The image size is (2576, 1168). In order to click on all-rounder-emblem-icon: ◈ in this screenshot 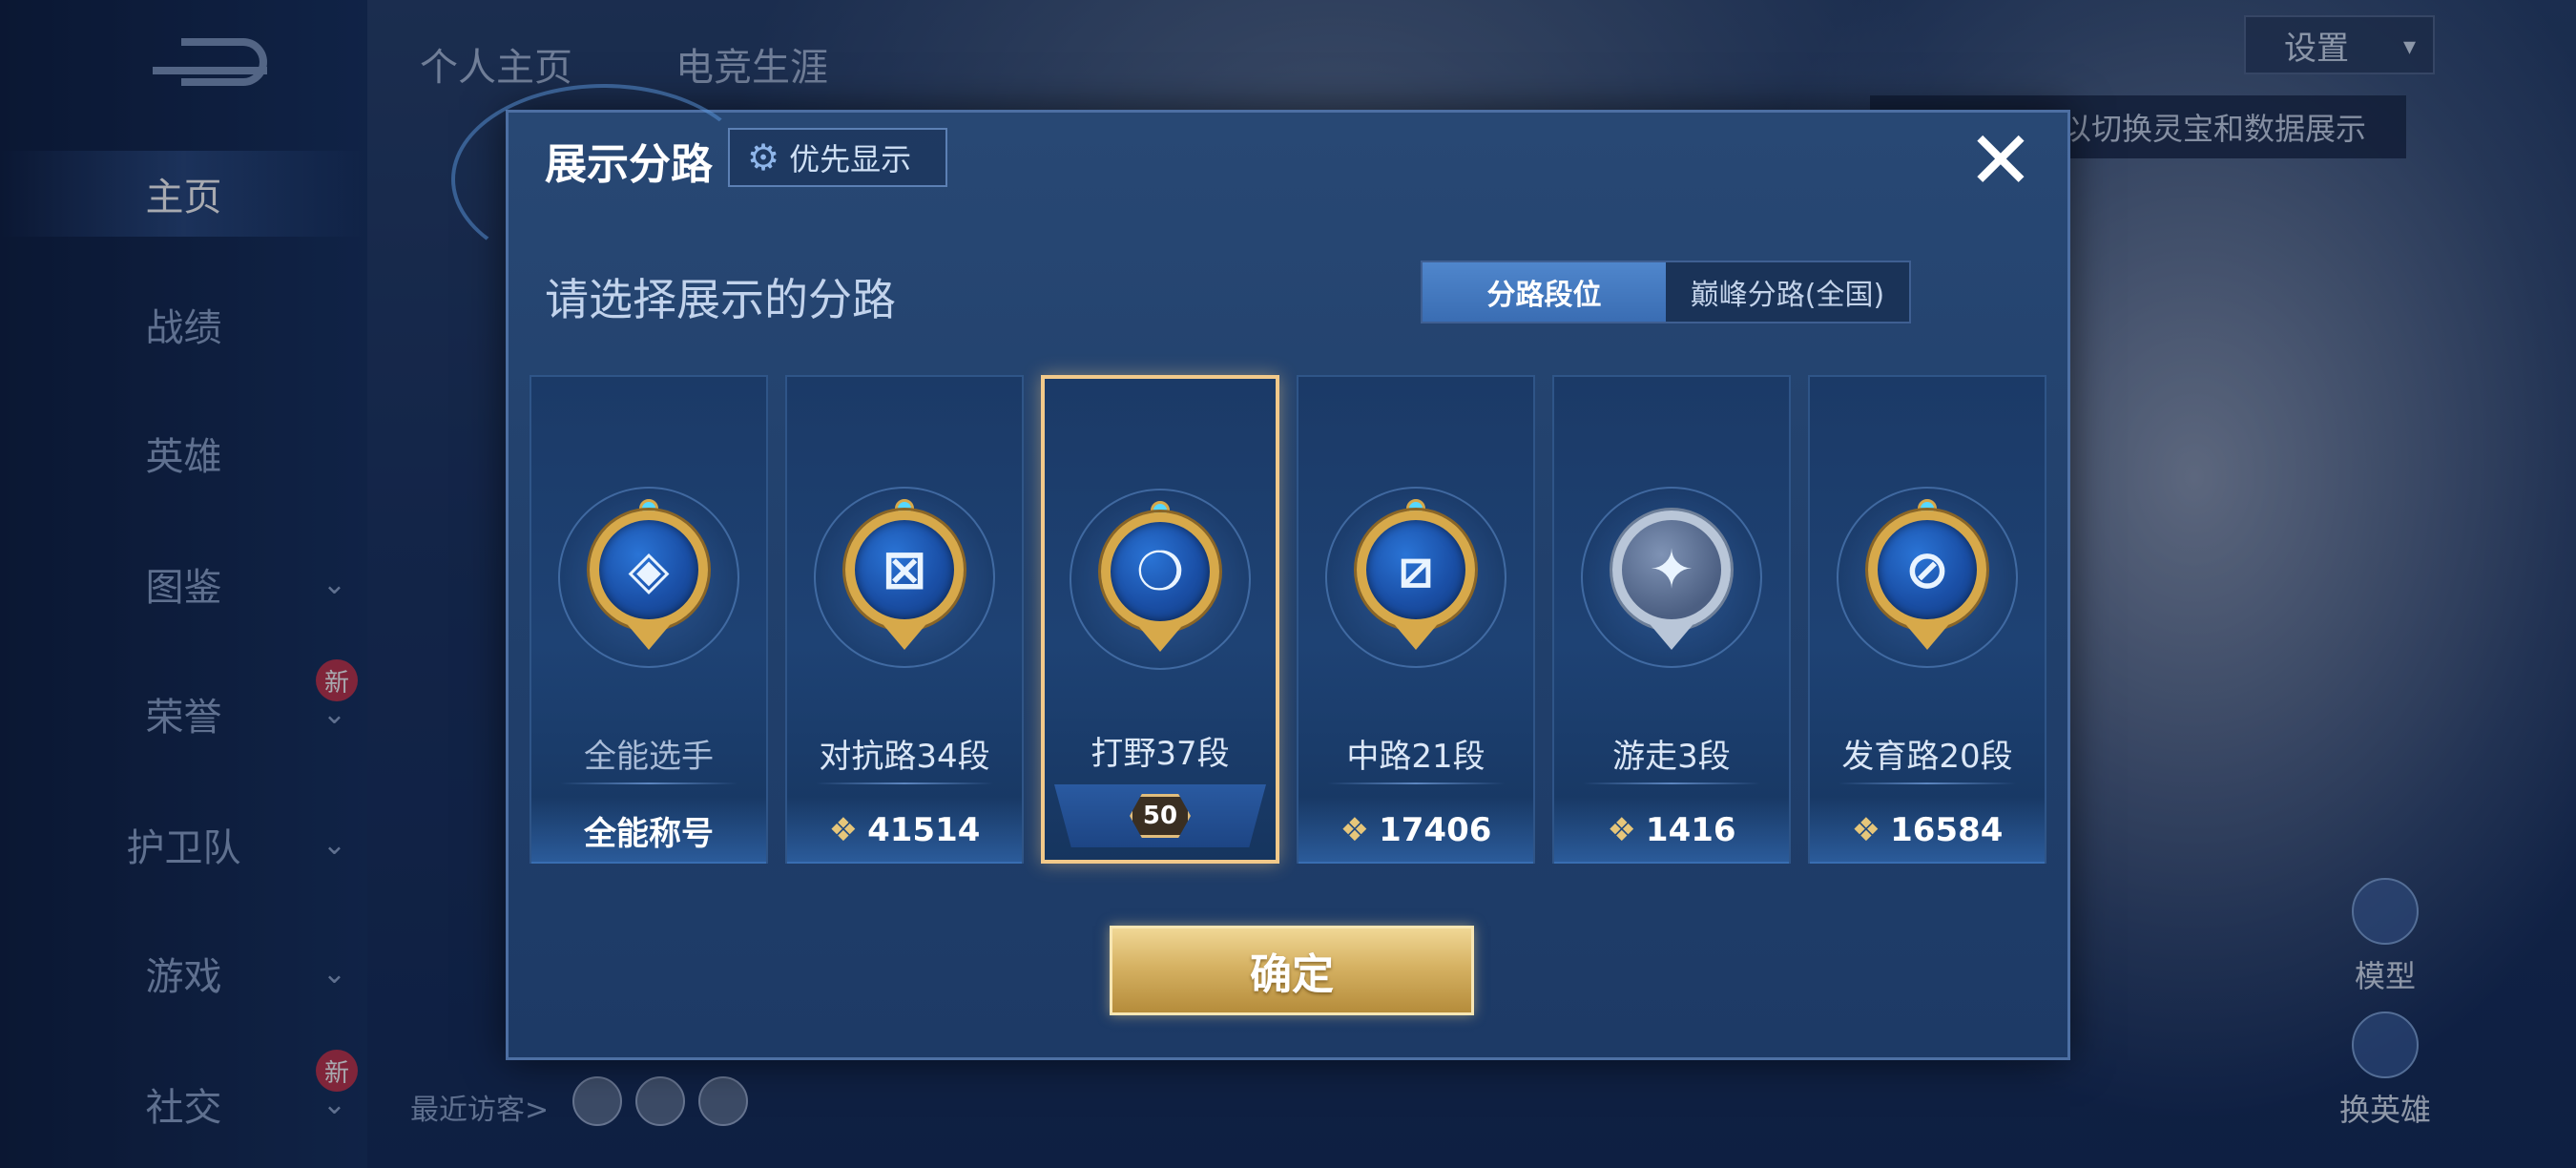, I will do `click(649, 570)`.